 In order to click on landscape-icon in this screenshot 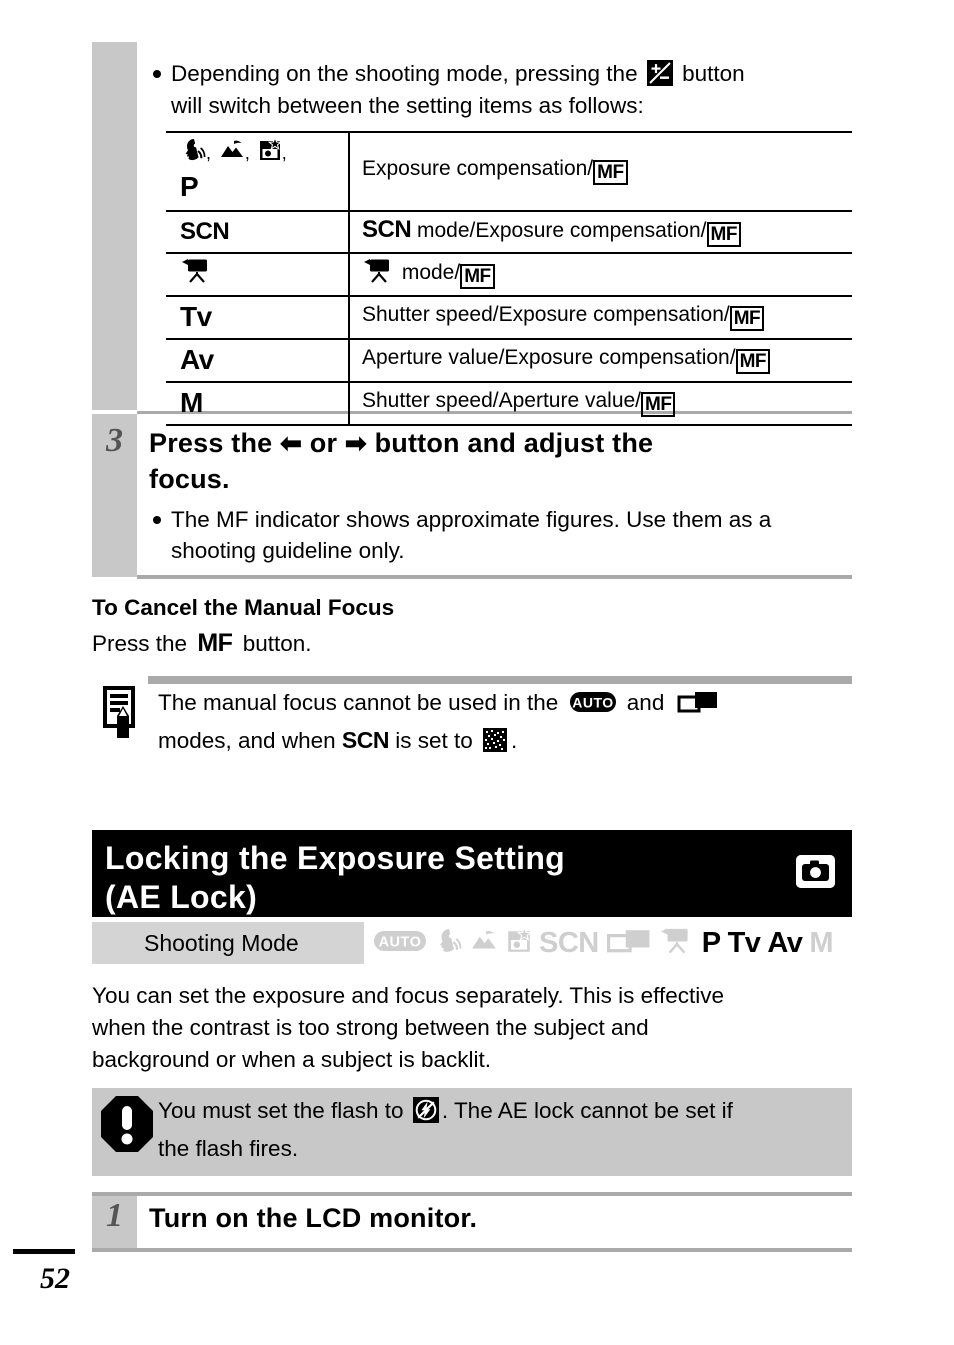, I will do `click(232, 154)`.